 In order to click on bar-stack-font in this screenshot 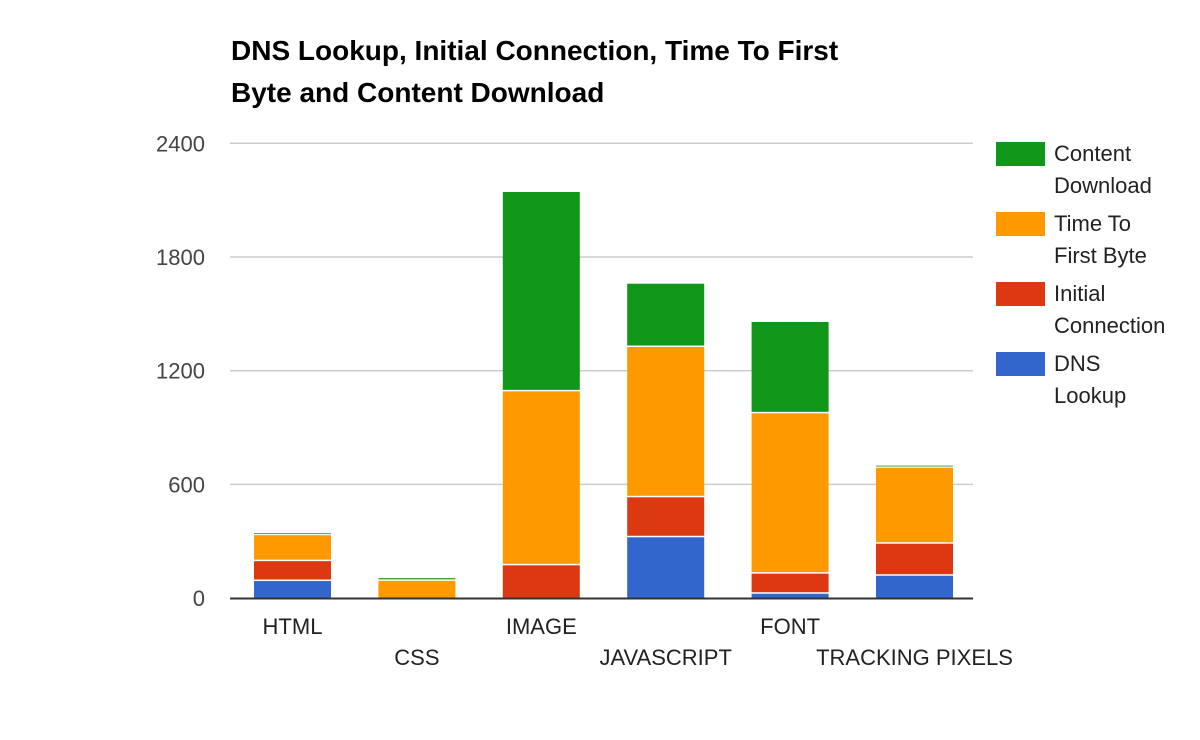, I will do `click(790, 460)`.